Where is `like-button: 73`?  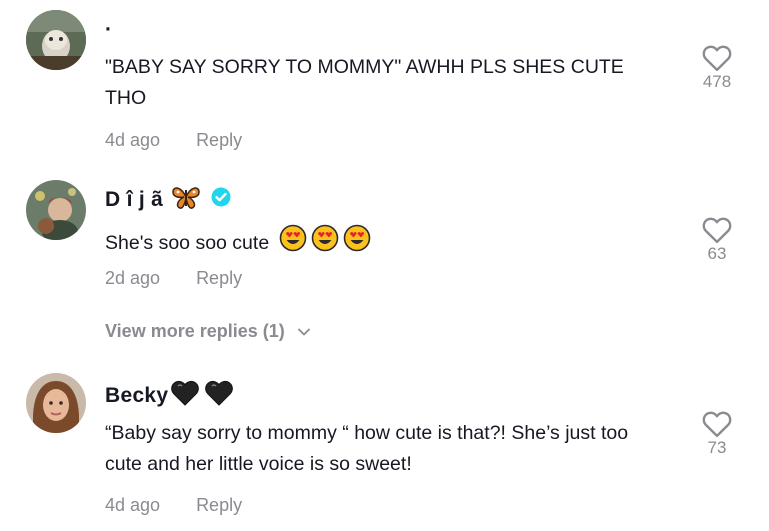 like-button: 73 is located at coordinates (717, 434).